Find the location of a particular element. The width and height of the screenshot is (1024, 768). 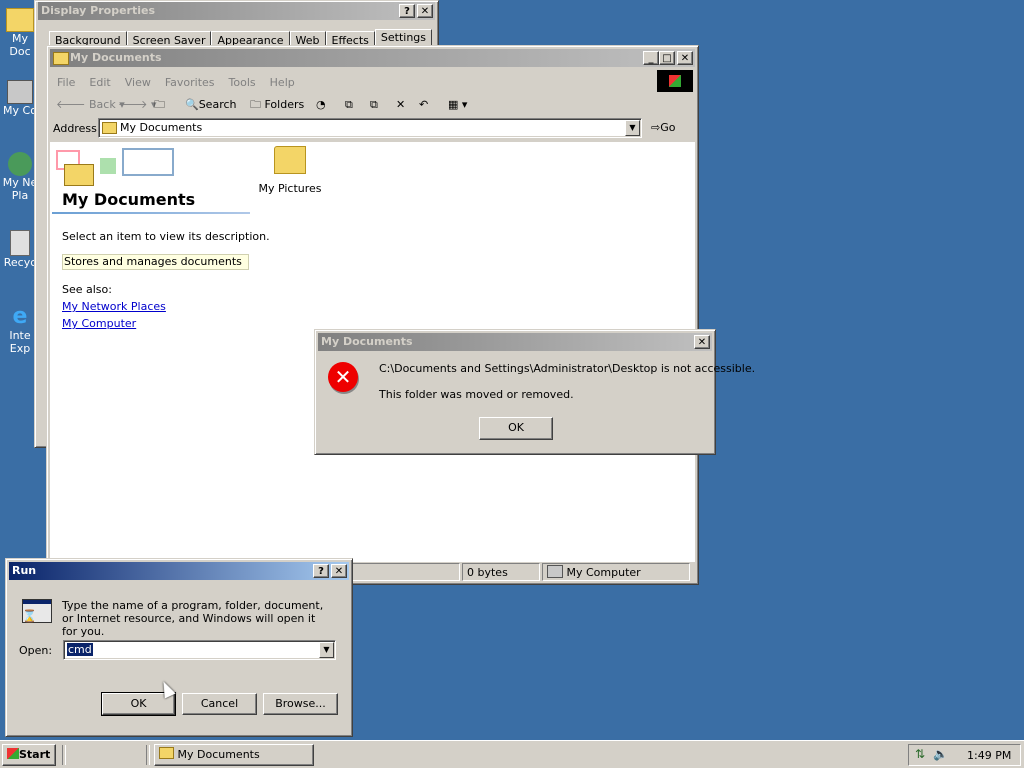

move-to-button: ⧉ is located at coordinates (349, 105).